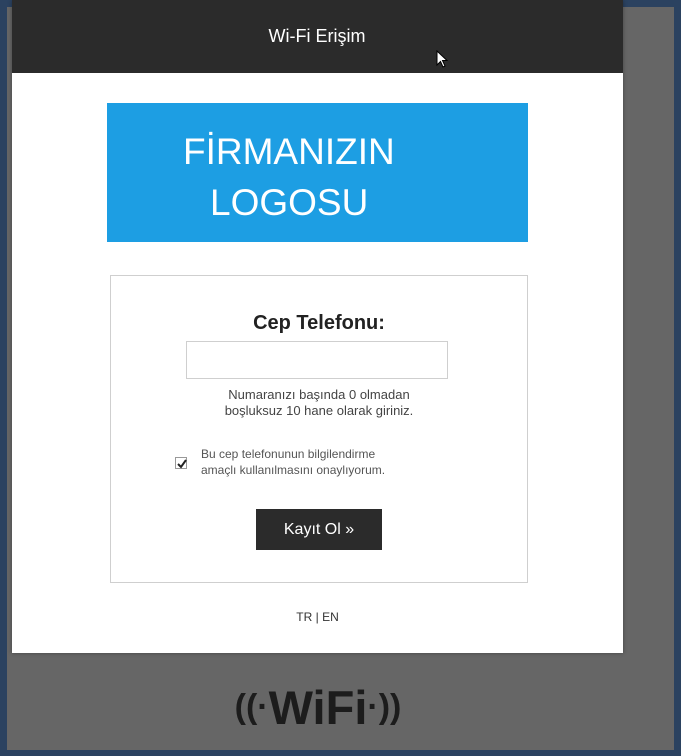 Image resolution: width=681 pixels, height=756 pixels. I want to click on language-switcher: TR | EN, so click(317, 617).